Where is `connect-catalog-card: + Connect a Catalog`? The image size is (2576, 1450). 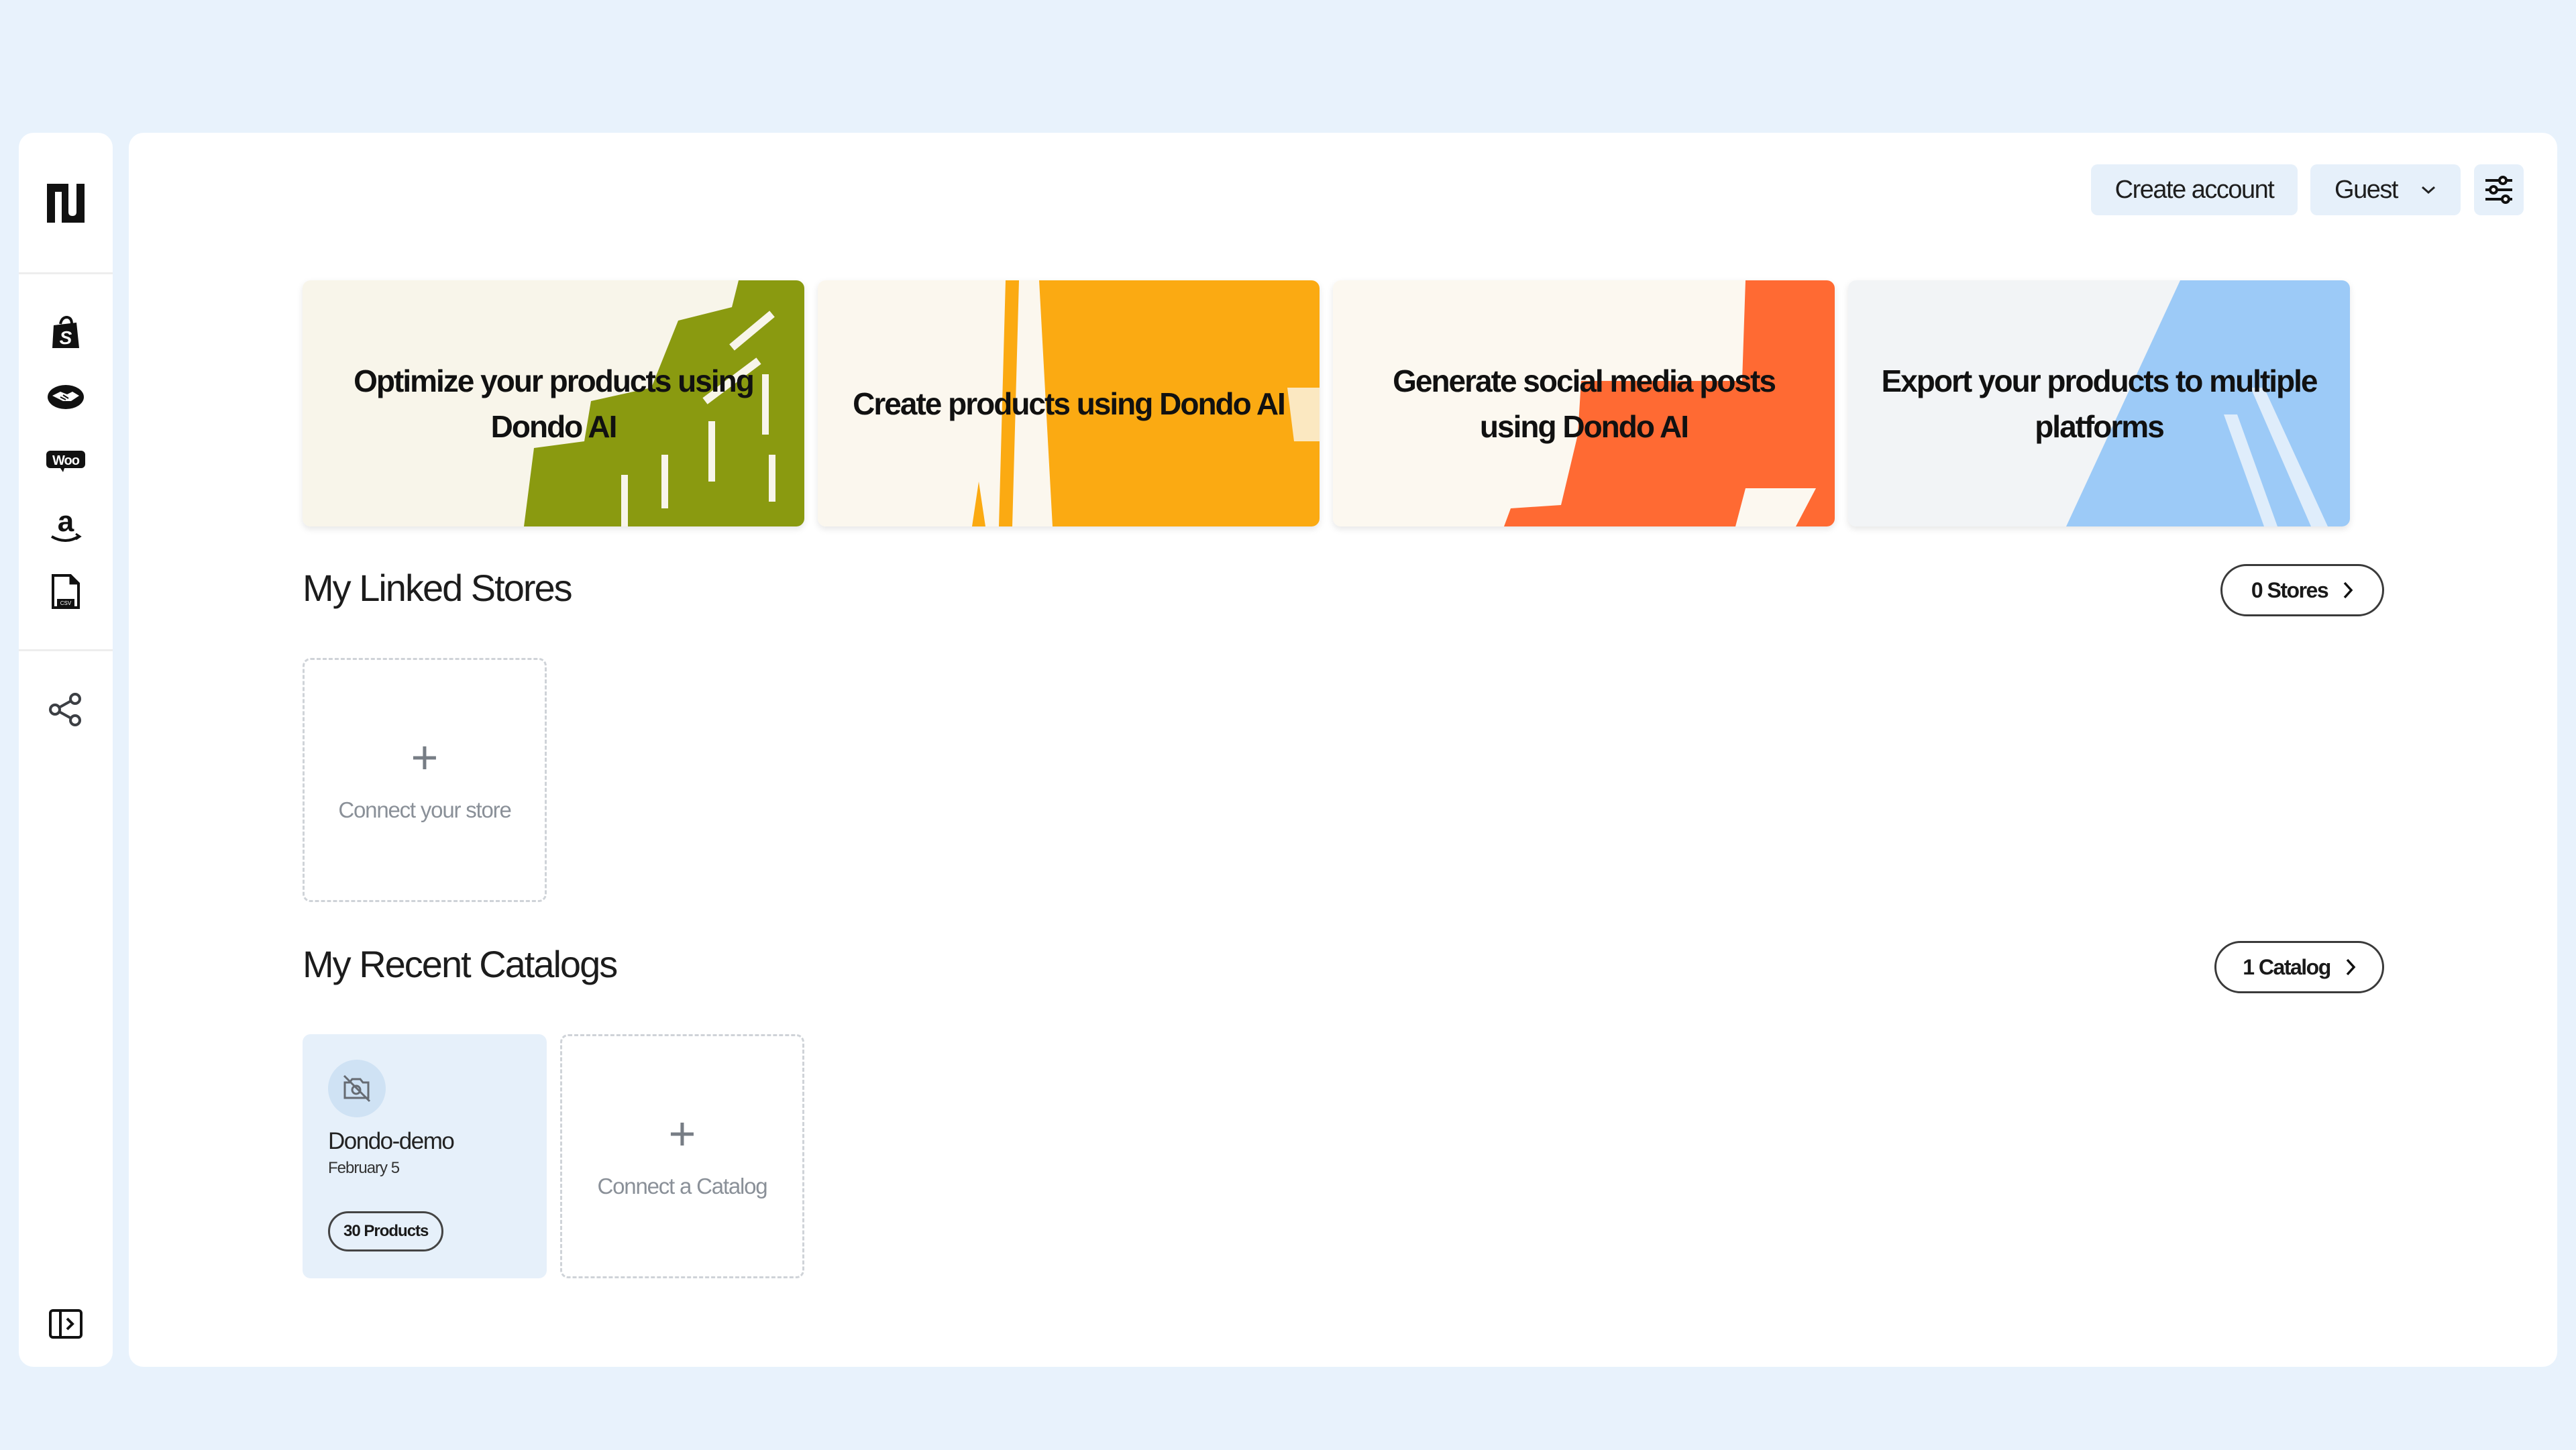 connect-catalog-card: + Connect a Catalog is located at coordinates (682, 1156).